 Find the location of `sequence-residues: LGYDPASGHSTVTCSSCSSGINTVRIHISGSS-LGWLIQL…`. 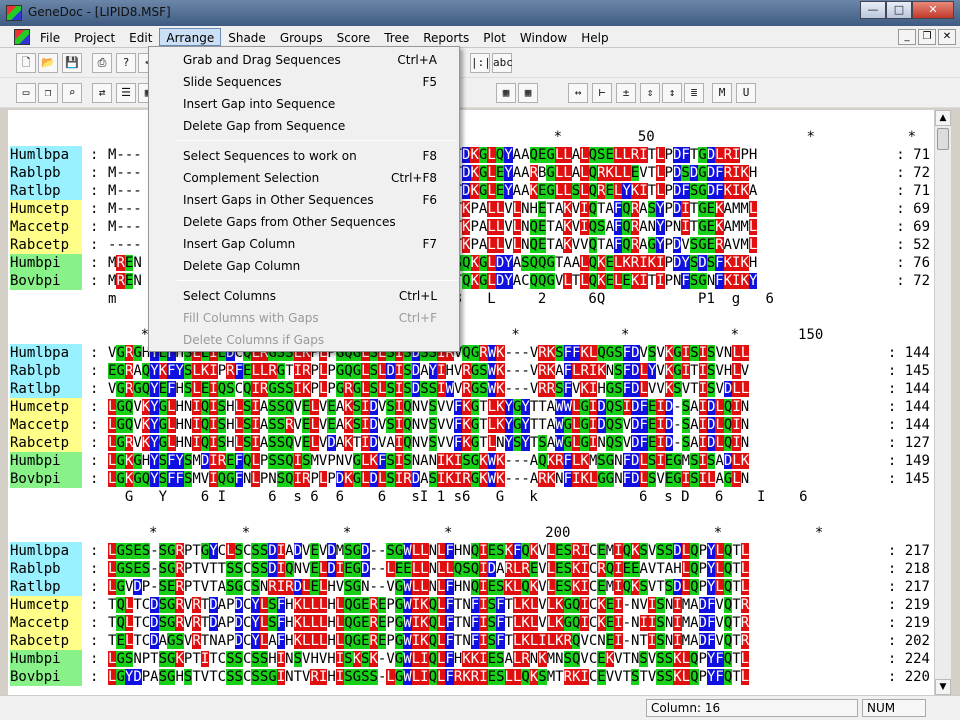

sequence-residues: LGYDPASGHSTVTCSSCSSGINTVRIHISGSS-LGWLIQL… is located at coordinates (429, 677).